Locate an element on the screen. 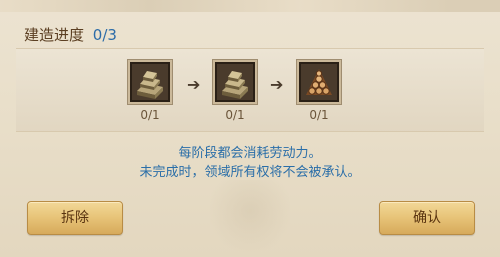 Image resolution: width=500 pixels, height=257 pixels. progress-value: 0/3 is located at coordinates (104, 35).